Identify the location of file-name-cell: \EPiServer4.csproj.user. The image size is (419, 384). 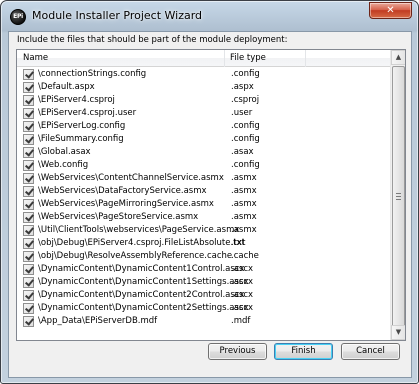
(87, 113).